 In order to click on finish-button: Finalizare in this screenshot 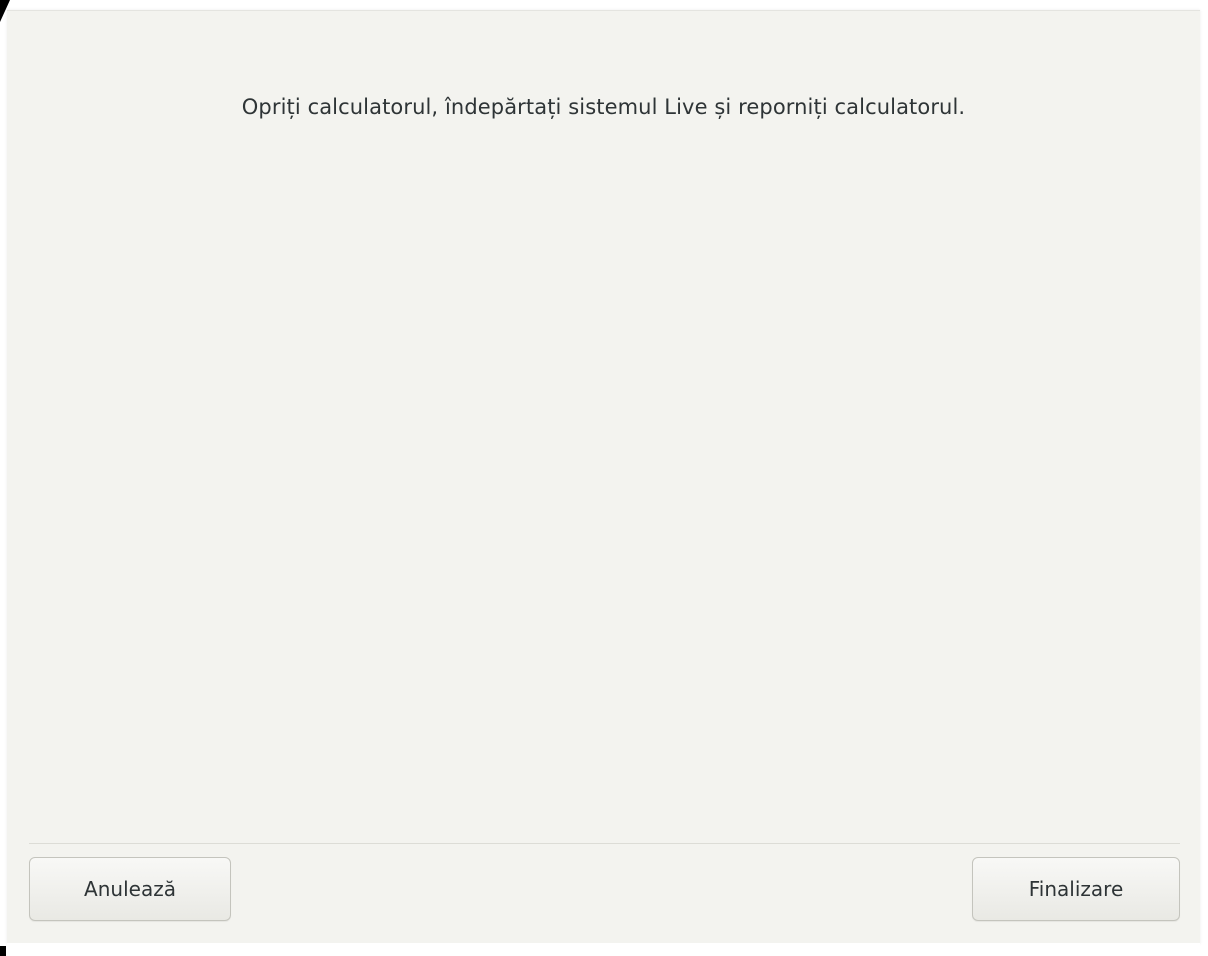, I will do `click(1076, 889)`.